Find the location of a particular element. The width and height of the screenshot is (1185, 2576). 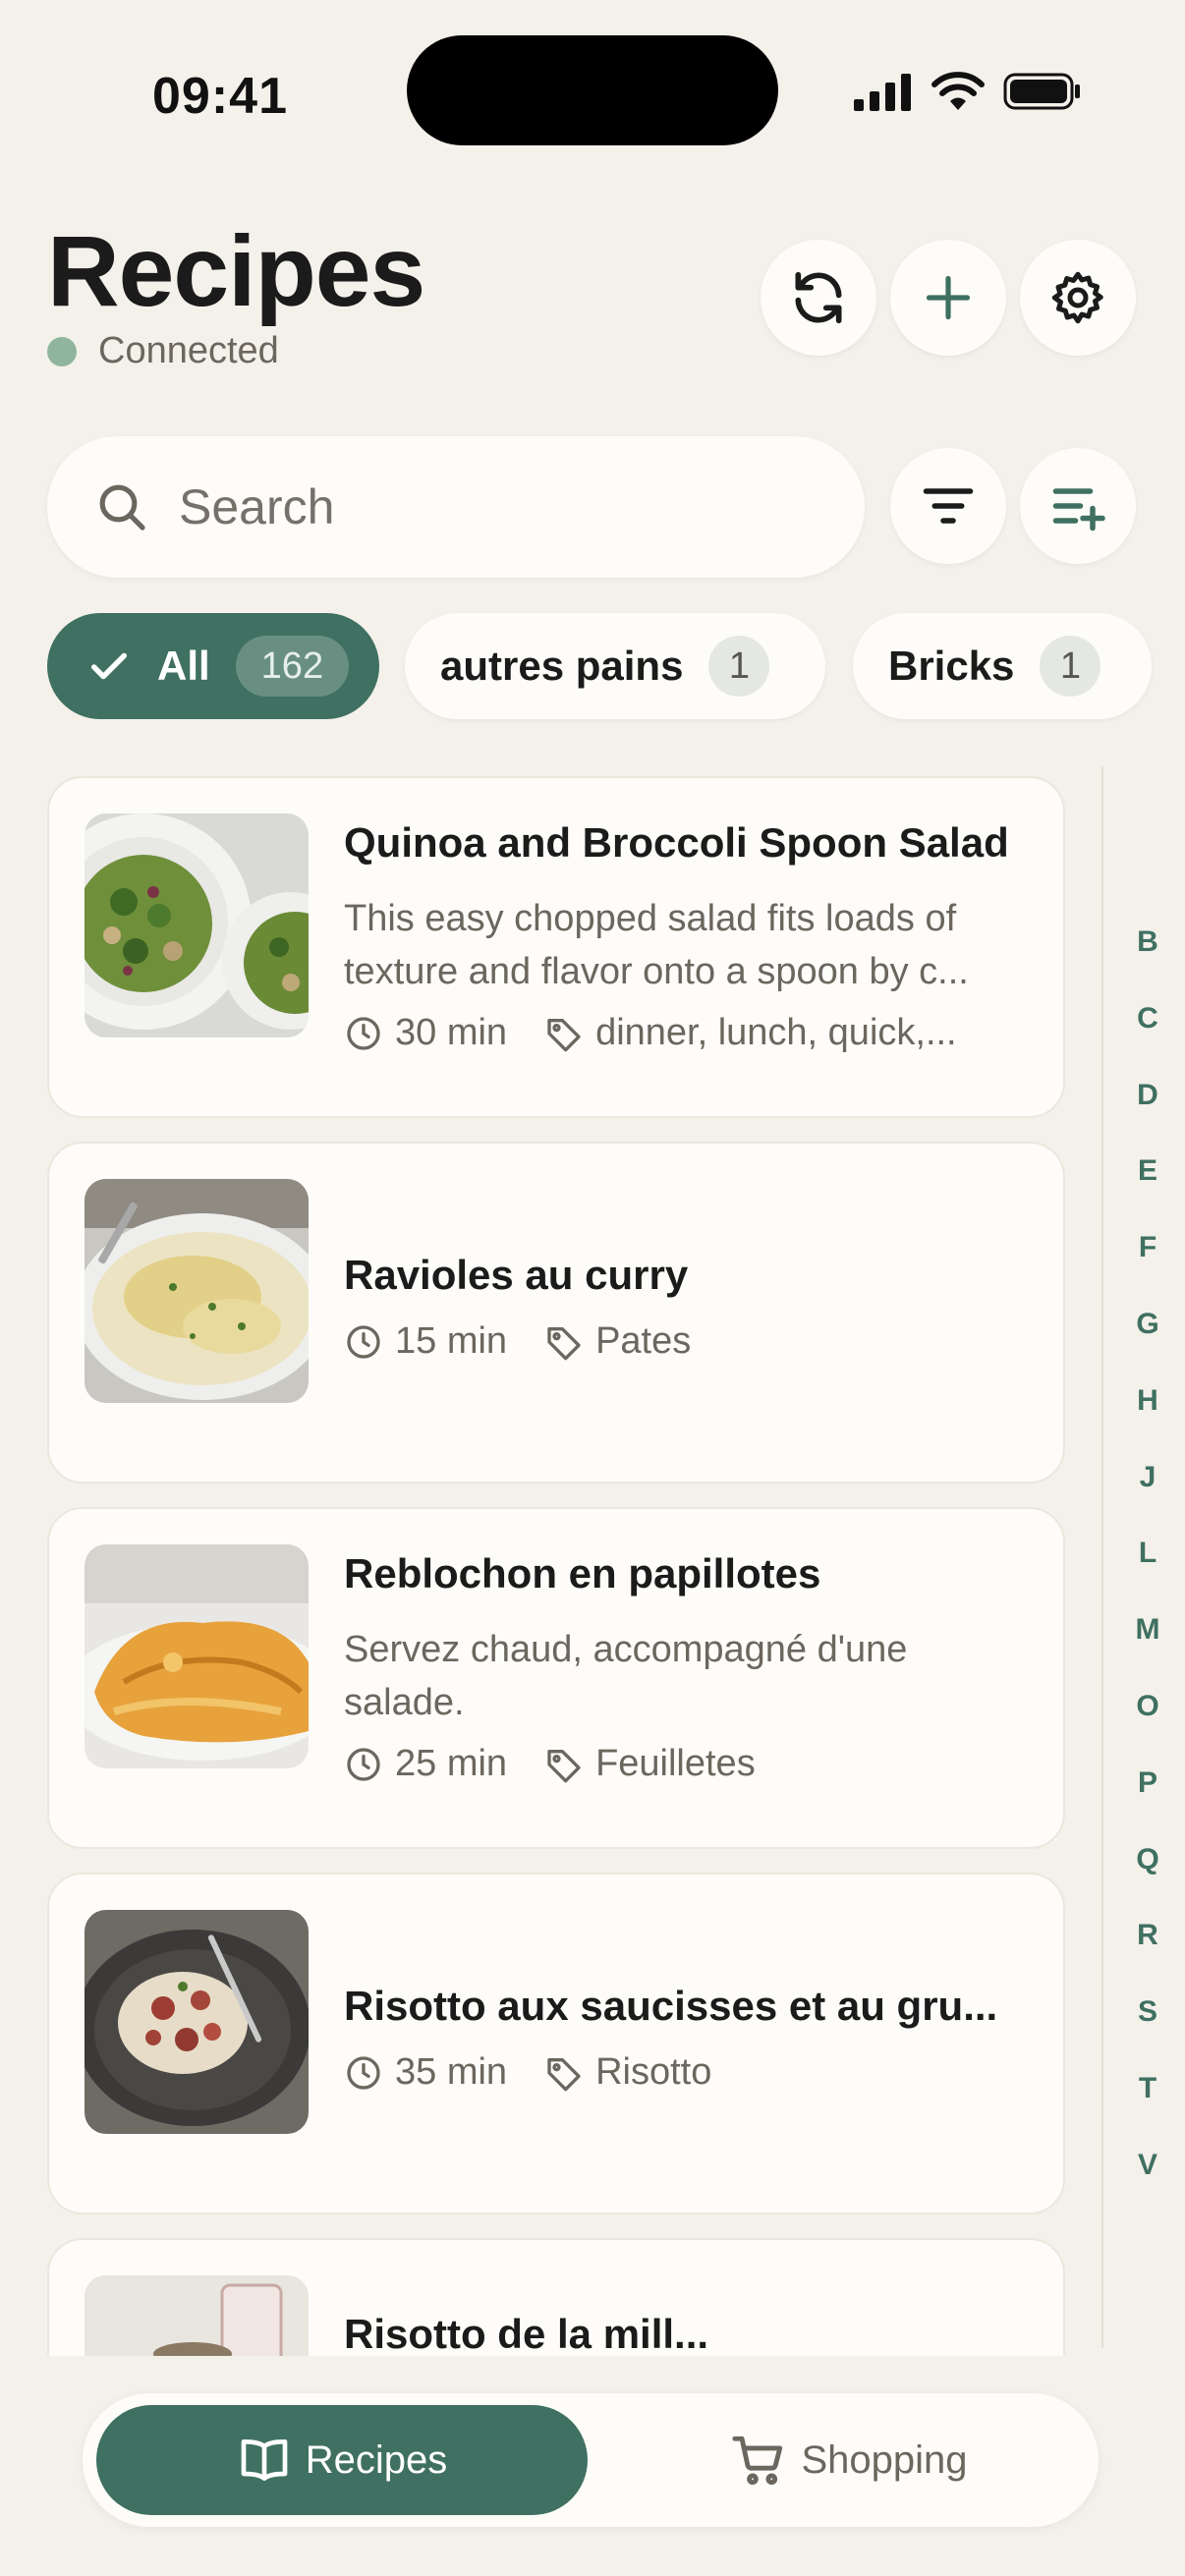

time-info: 30 min is located at coordinates (426, 1033).